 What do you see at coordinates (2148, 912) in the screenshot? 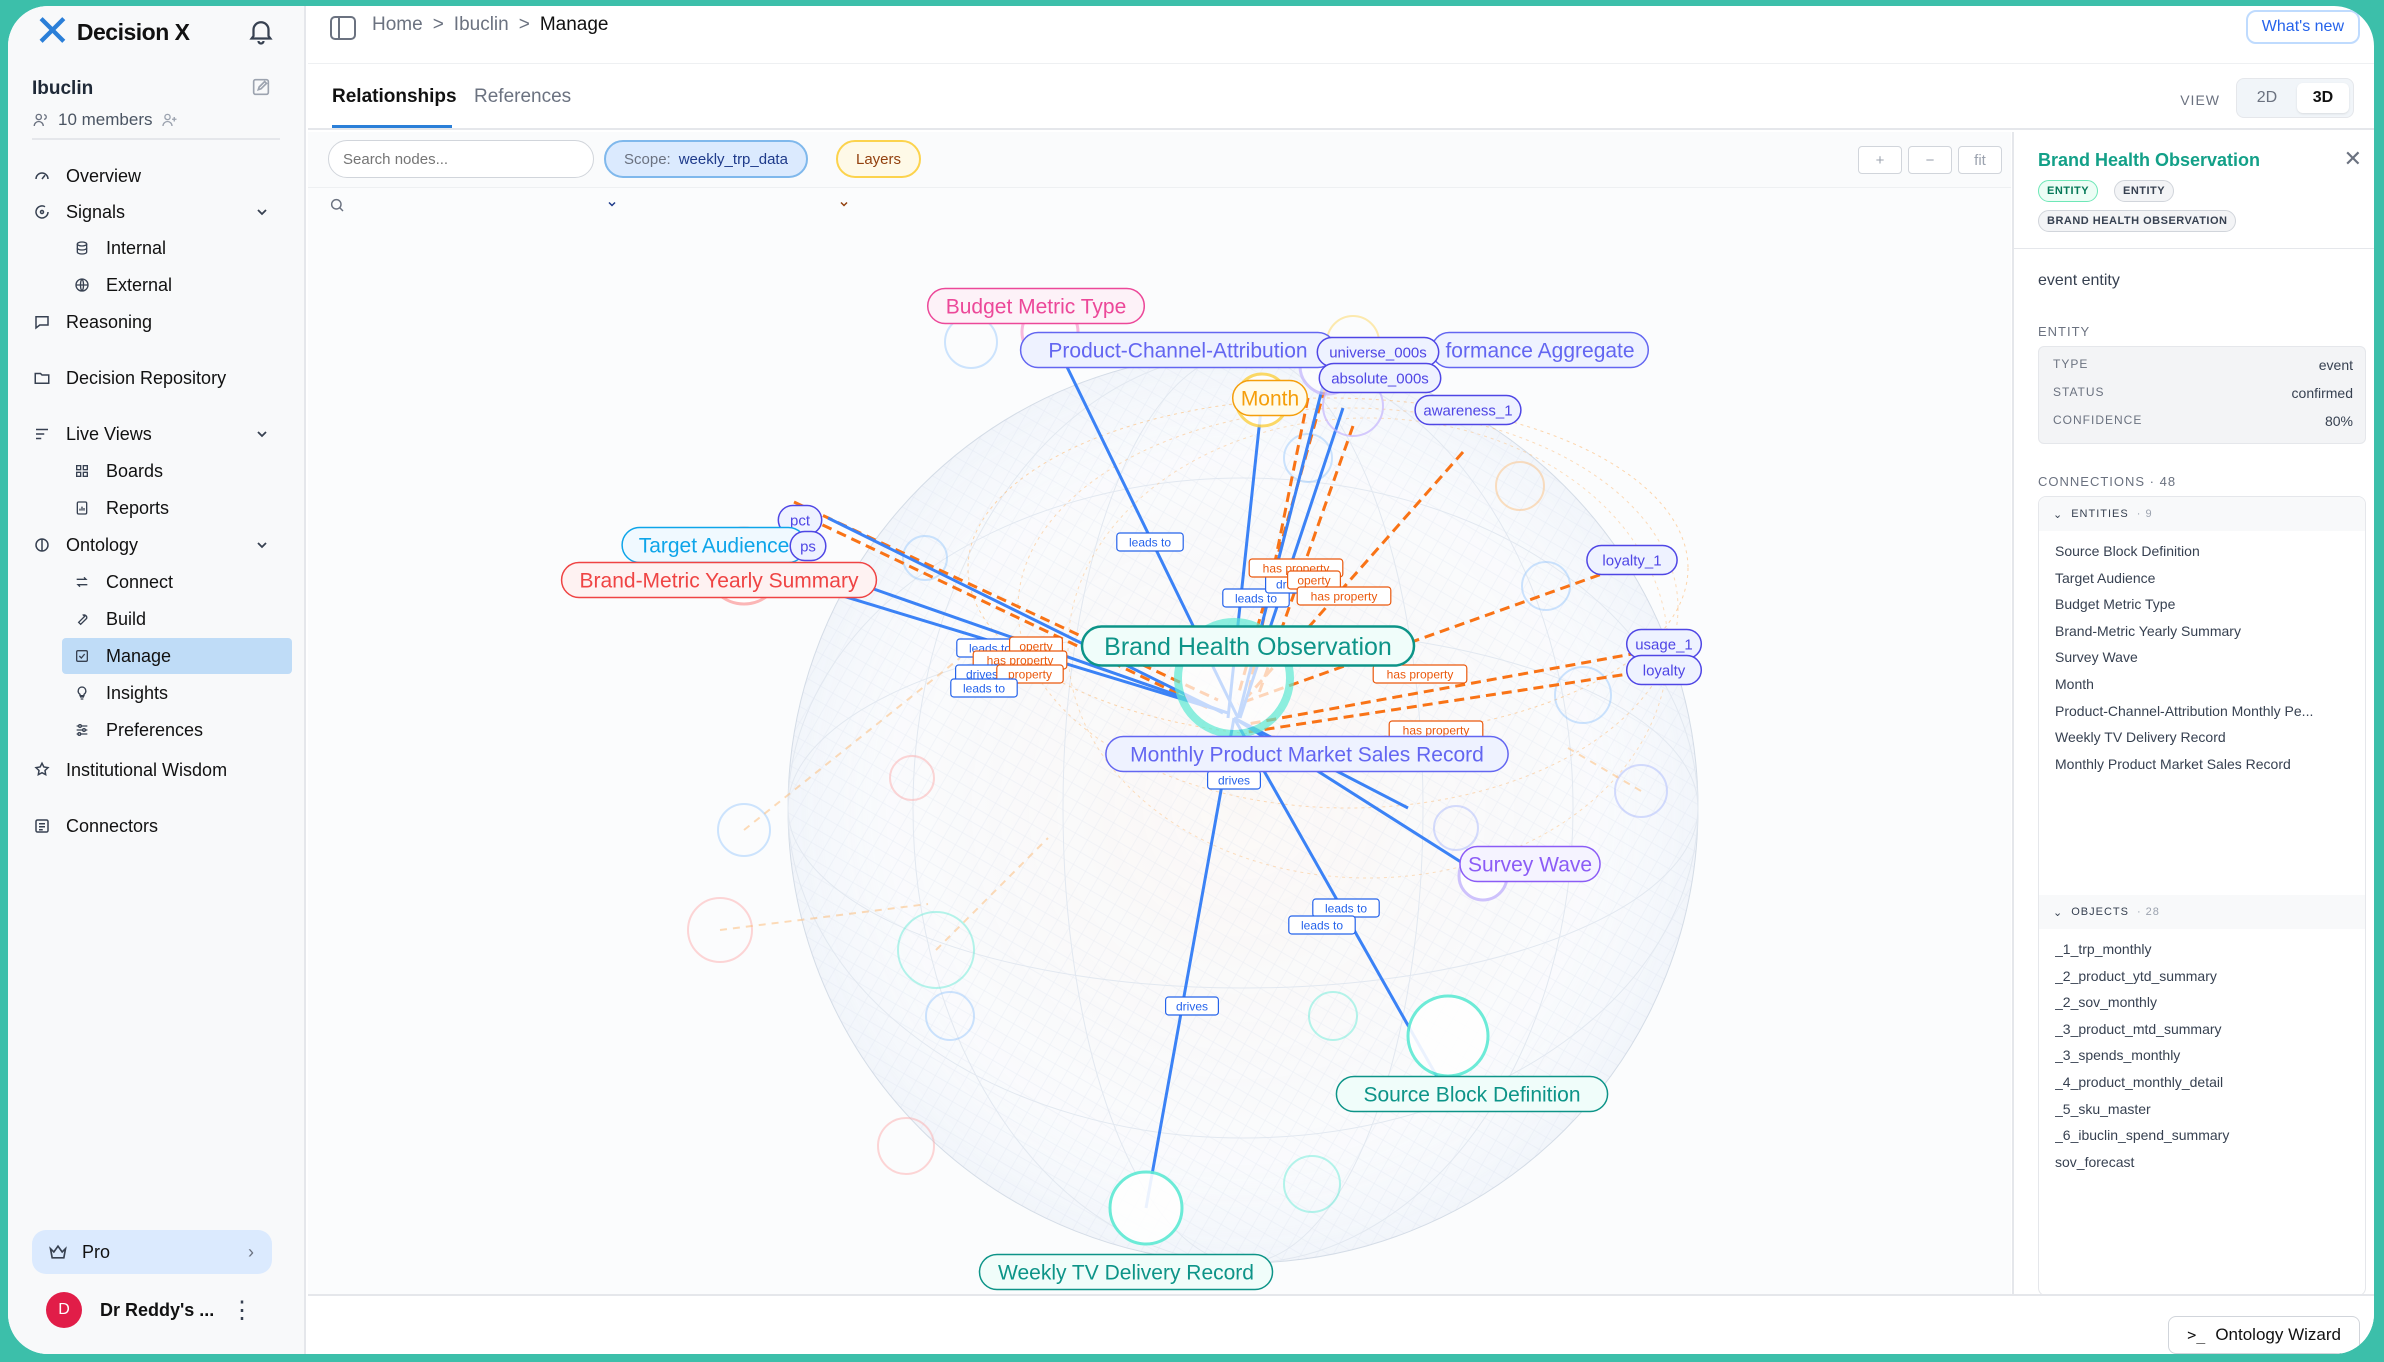
I see `group-count: · 28` at bounding box center [2148, 912].